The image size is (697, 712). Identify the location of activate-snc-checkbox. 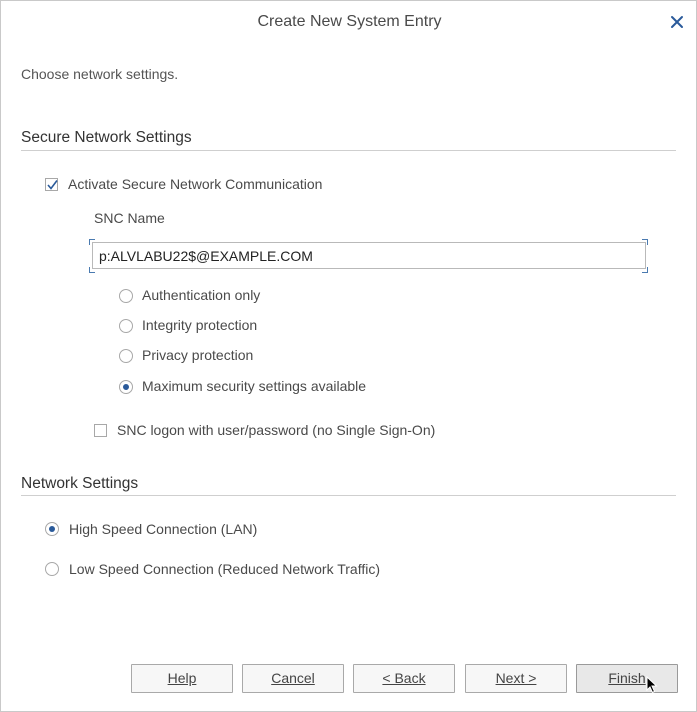
(51, 184).